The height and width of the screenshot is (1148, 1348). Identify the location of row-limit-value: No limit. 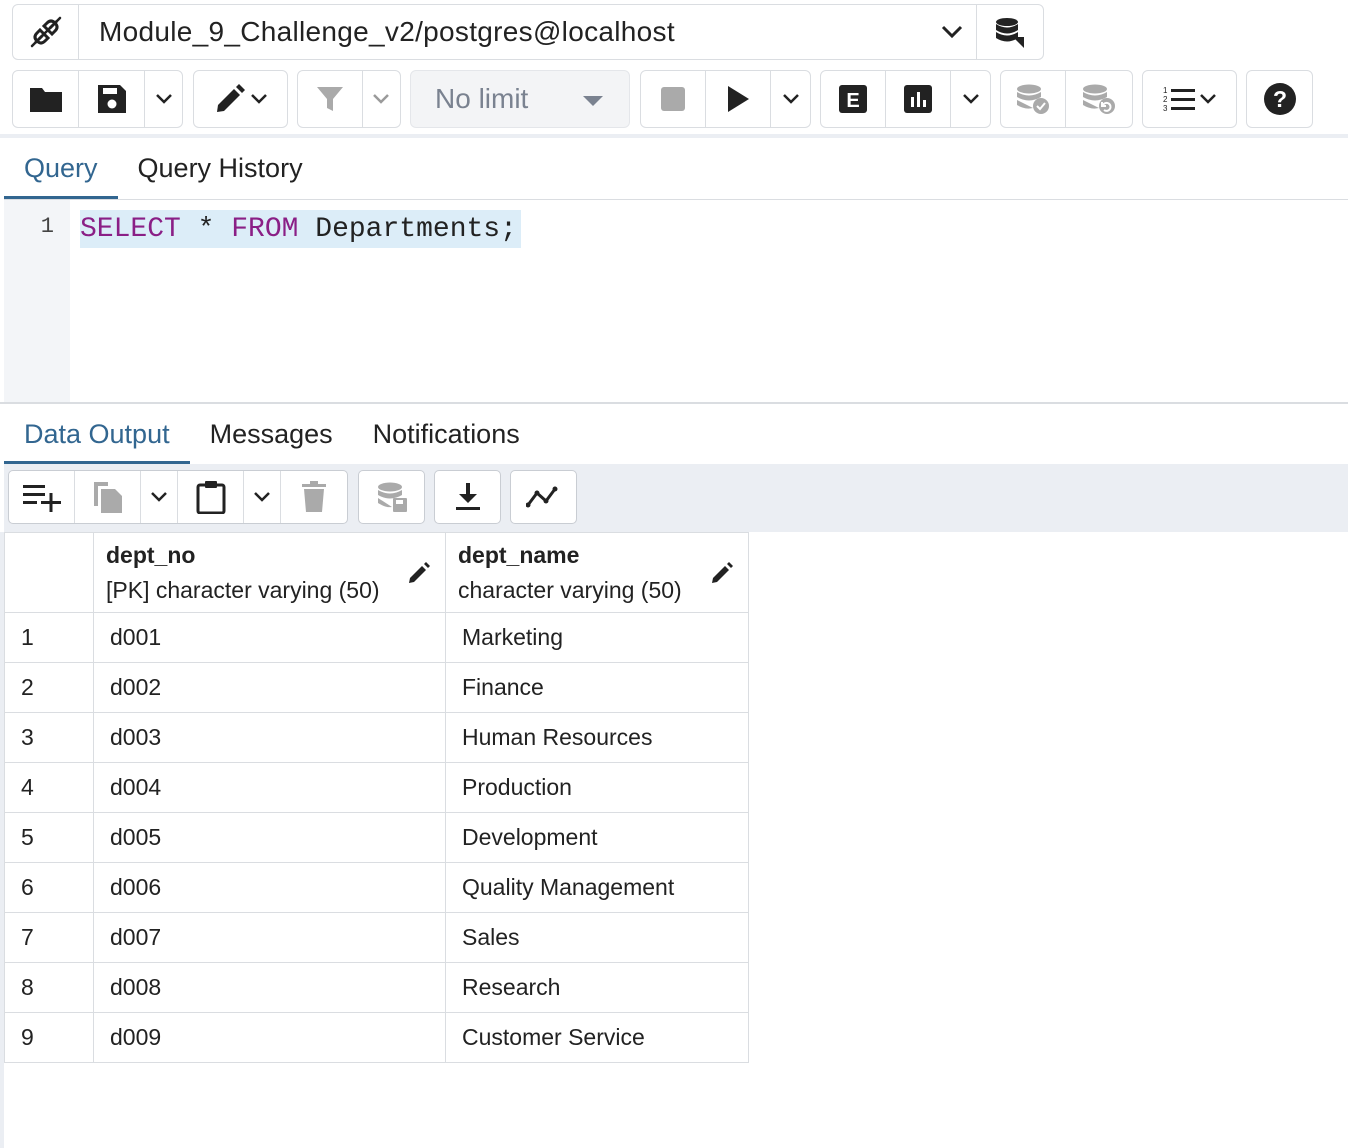
(482, 98).